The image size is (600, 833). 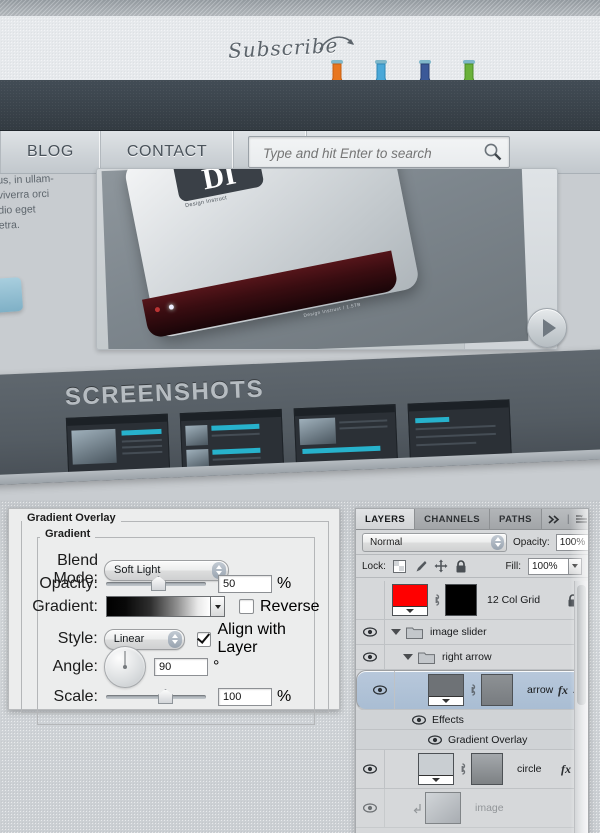 What do you see at coordinates (50, 152) in the screenshot?
I see `nav-item-blog: BLOG` at bounding box center [50, 152].